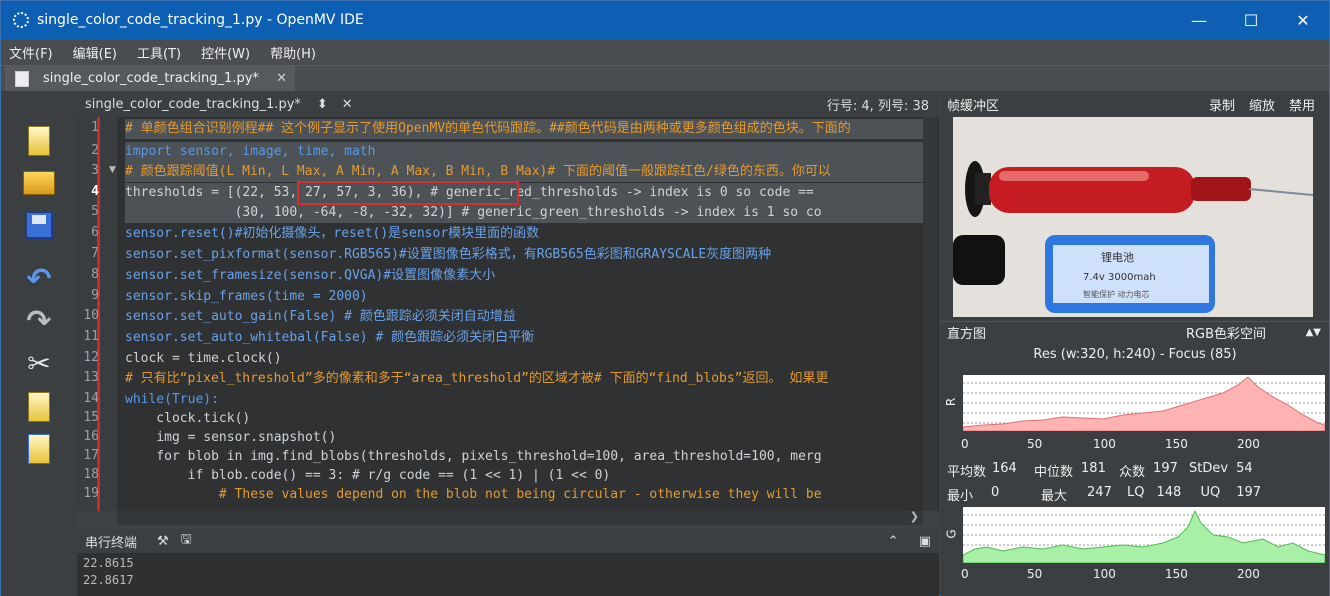 The image size is (1330, 596). What do you see at coordinates (1226, 332) in the screenshot?
I see `colorspace-select: RGB色彩空间` at bounding box center [1226, 332].